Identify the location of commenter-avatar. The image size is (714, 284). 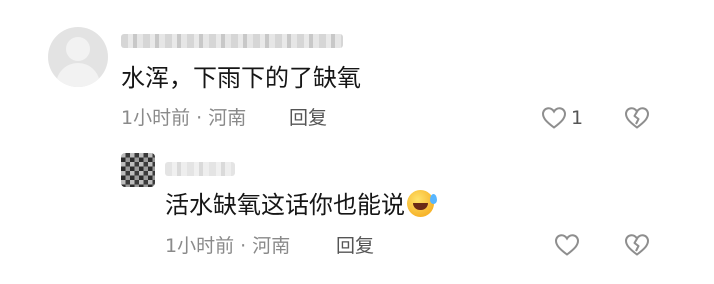
(78, 57).